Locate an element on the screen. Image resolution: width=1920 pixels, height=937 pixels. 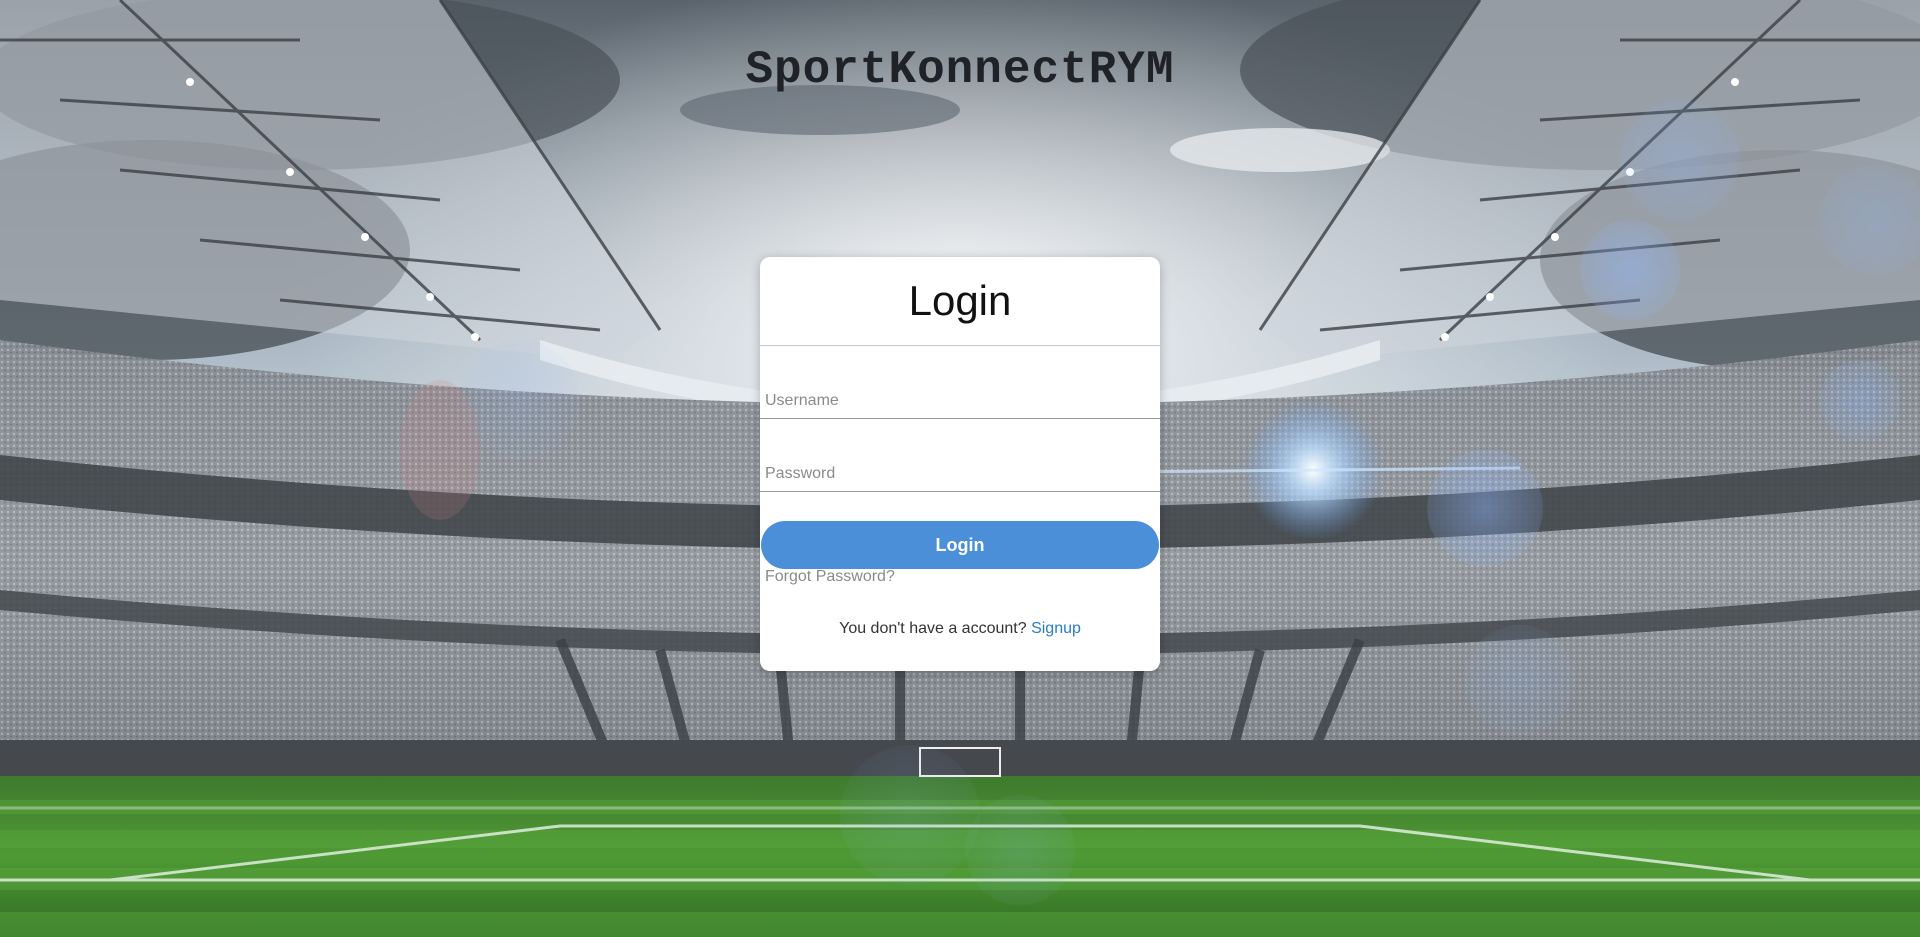
password-input is located at coordinates (957, 474).